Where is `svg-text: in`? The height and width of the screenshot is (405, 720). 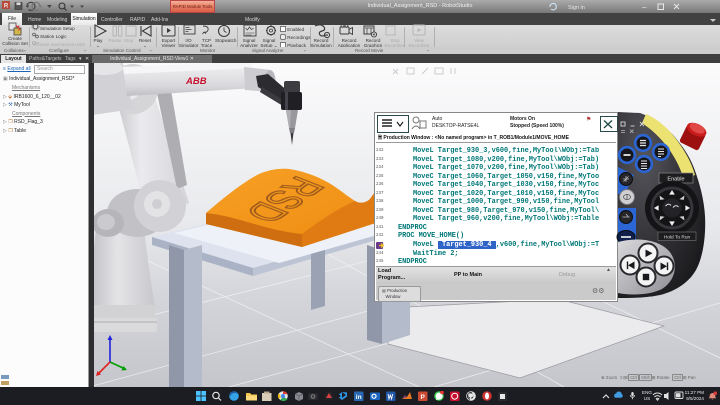
svg-text: in is located at coordinates (359, 397).